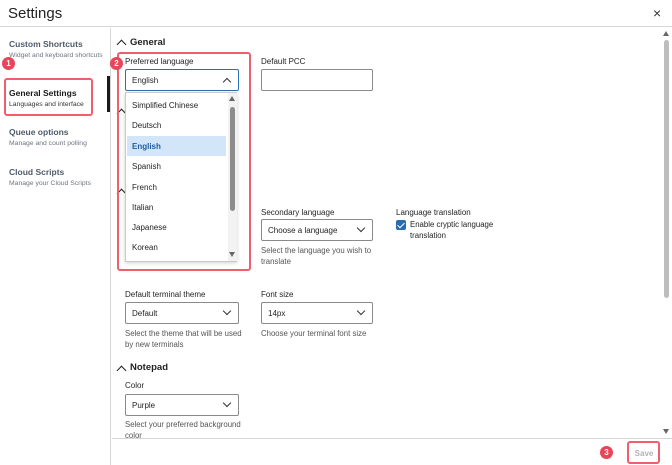  Describe the element at coordinates (176, 207) in the screenshot. I see `language-option: Italian` at that location.